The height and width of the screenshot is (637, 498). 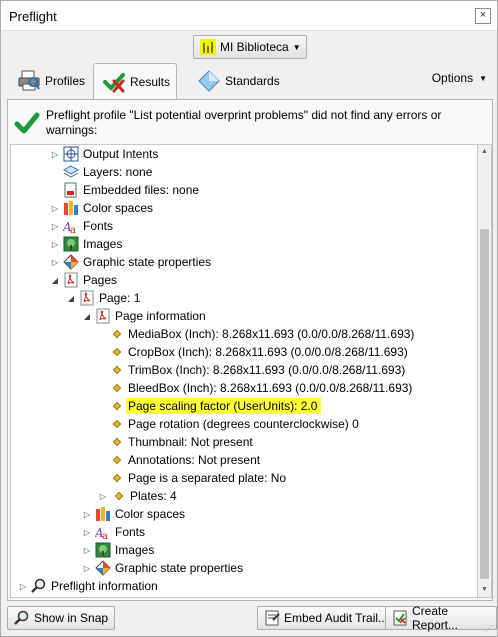 I want to click on tab-results-label: Results, so click(x=150, y=82).